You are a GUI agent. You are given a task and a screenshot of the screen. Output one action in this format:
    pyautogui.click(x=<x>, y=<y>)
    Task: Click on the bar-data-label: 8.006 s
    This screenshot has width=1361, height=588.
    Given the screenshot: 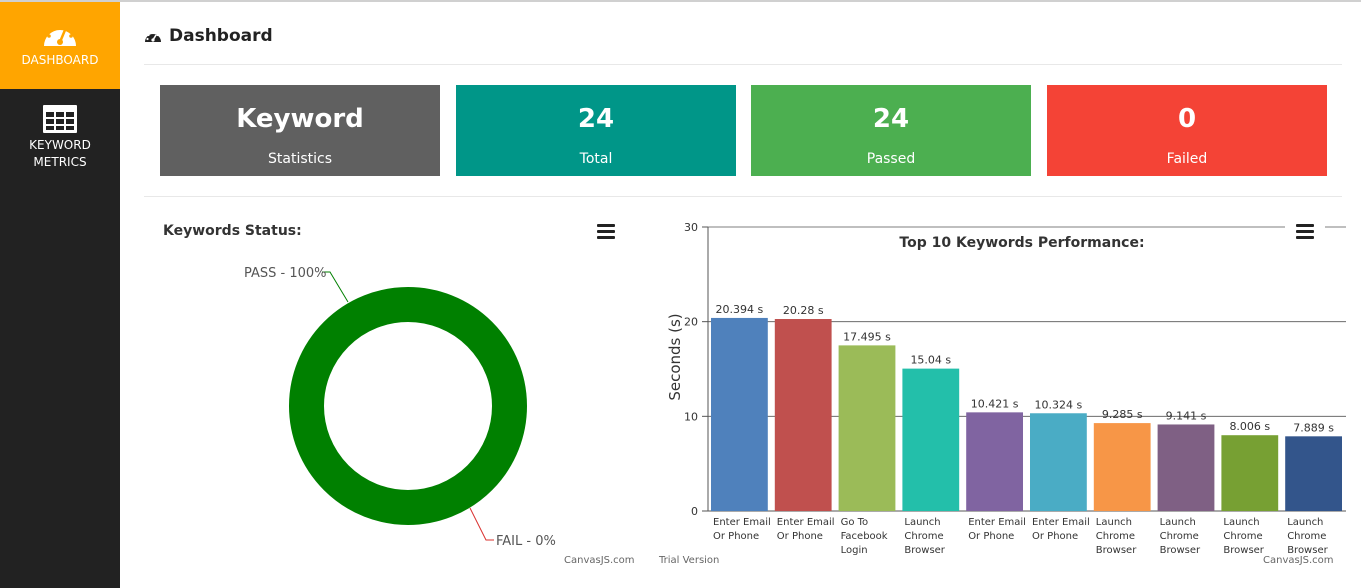 What is the action you would take?
    pyautogui.click(x=1249, y=426)
    